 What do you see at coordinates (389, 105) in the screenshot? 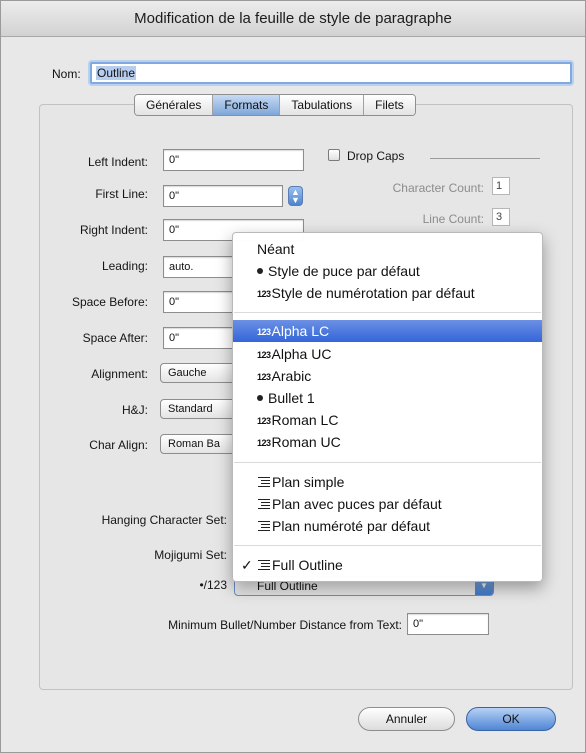
I see `tab-filets: Filets` at bounding box center [389, 105].